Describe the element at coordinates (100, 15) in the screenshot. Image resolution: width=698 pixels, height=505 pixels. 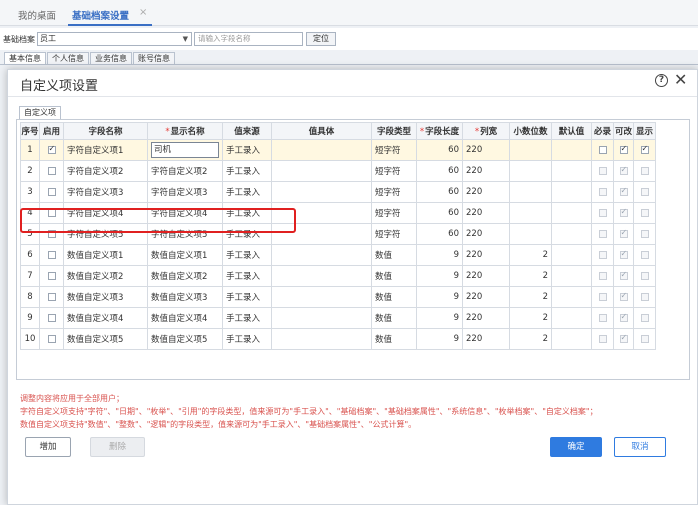
I see `tab-basic-archive-settings: 基础档案设置` at that location.